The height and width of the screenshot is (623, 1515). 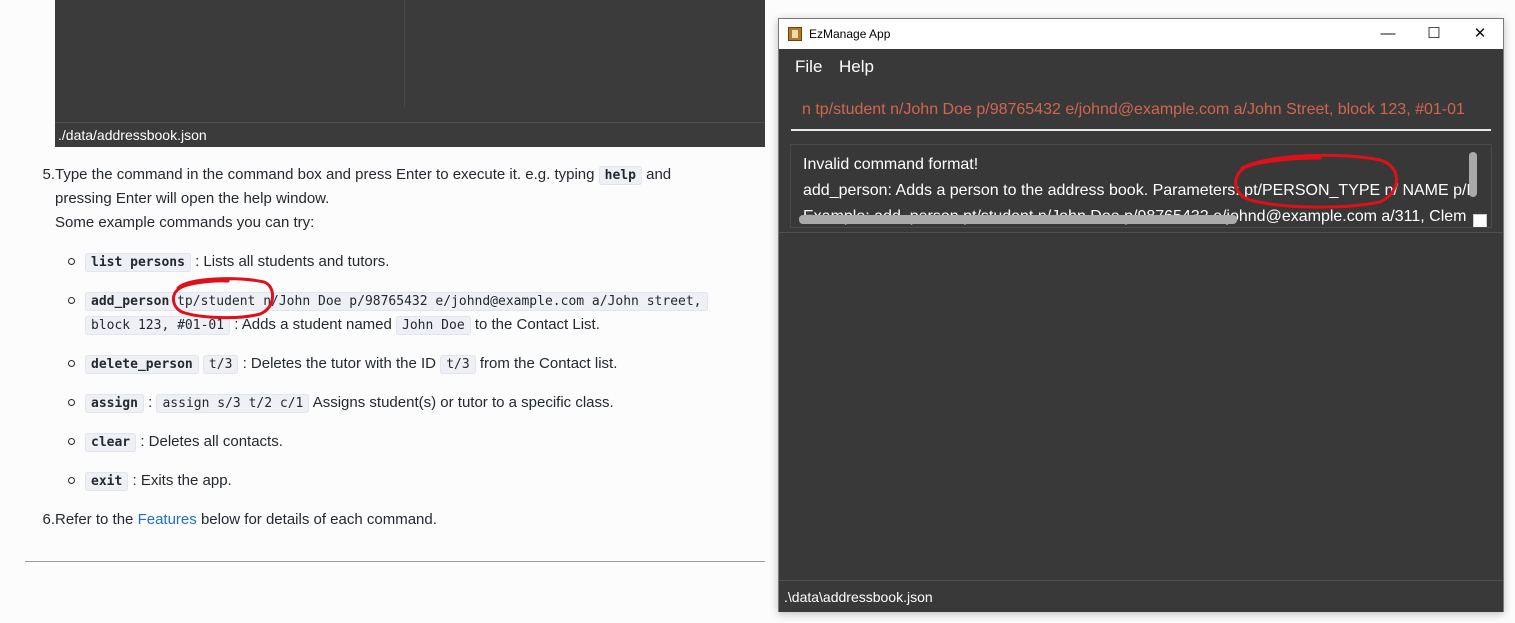 What do you see at coordinates (808, 67) in the screenshot?
I see `menu-file: File` at bounding box center [808, 67].